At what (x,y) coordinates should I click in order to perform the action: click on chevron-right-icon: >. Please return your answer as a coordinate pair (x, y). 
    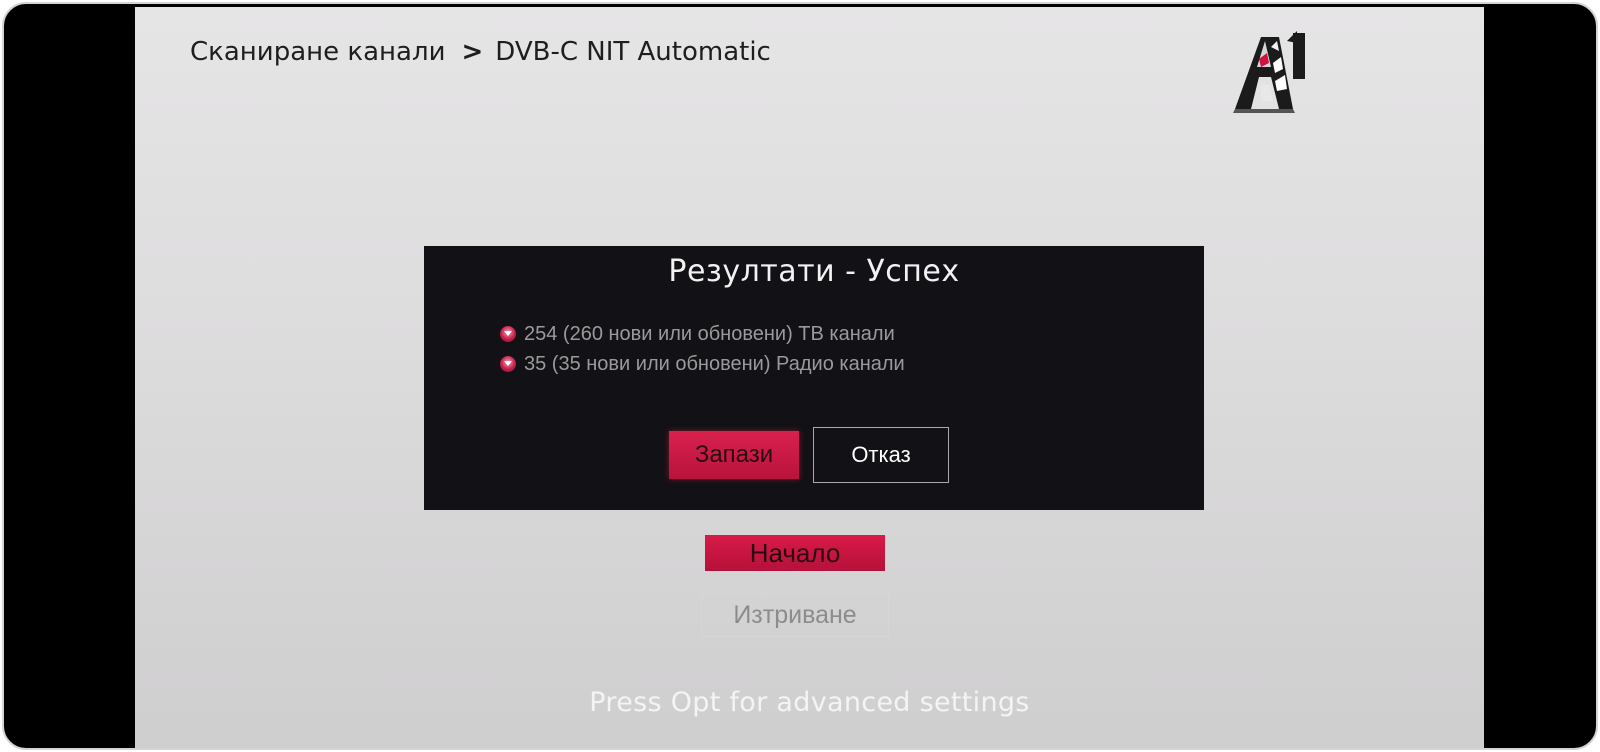
    Looking at the image, I should click on (472, 52).